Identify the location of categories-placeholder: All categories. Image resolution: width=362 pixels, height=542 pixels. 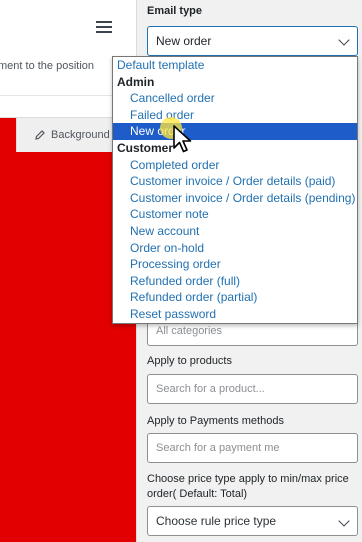
(189, 331).